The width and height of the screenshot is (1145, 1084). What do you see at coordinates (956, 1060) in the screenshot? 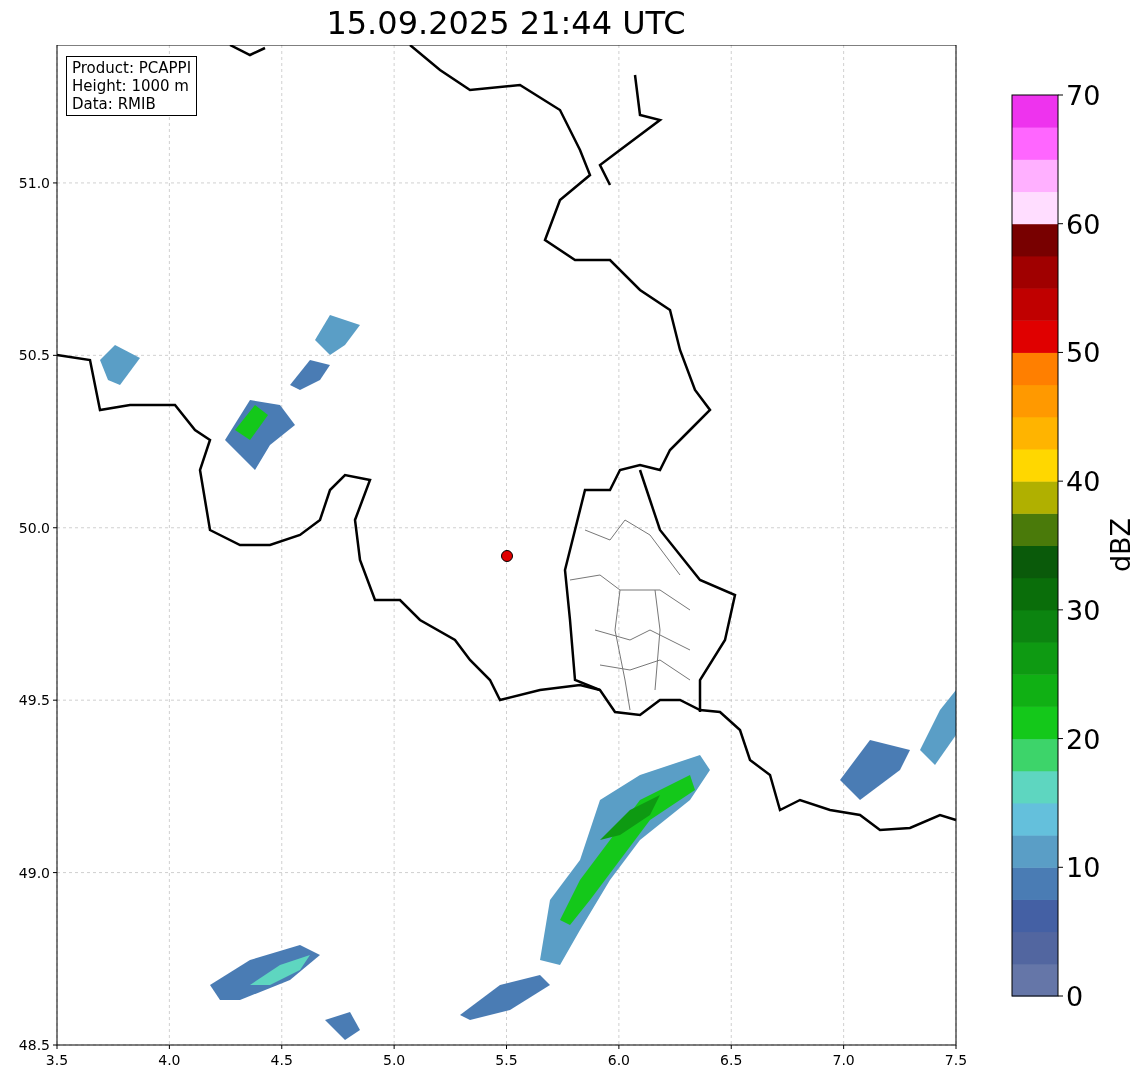
I see `x-axis-label: 7.5` at bounding box center [956, 1060].